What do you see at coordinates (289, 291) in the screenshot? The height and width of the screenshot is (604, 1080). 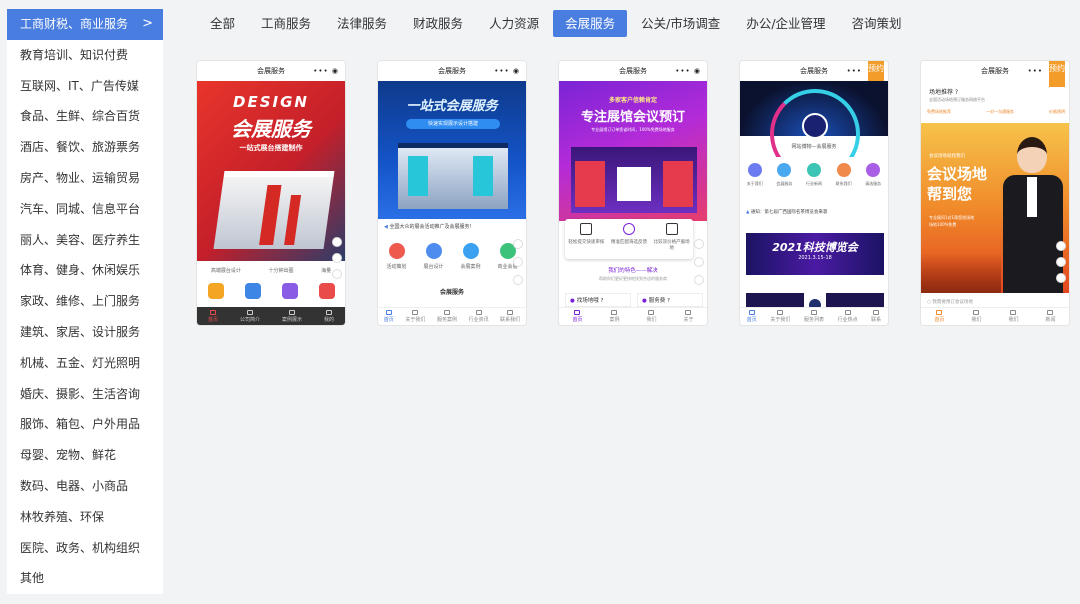 I see `document-icon` at bounding box center [289, 291].